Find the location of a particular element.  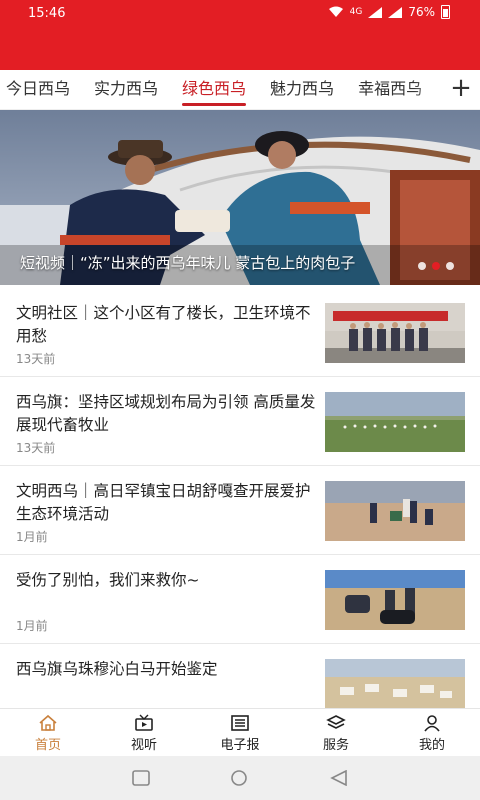

banner-dot-active is located at coordinates (436, 266).